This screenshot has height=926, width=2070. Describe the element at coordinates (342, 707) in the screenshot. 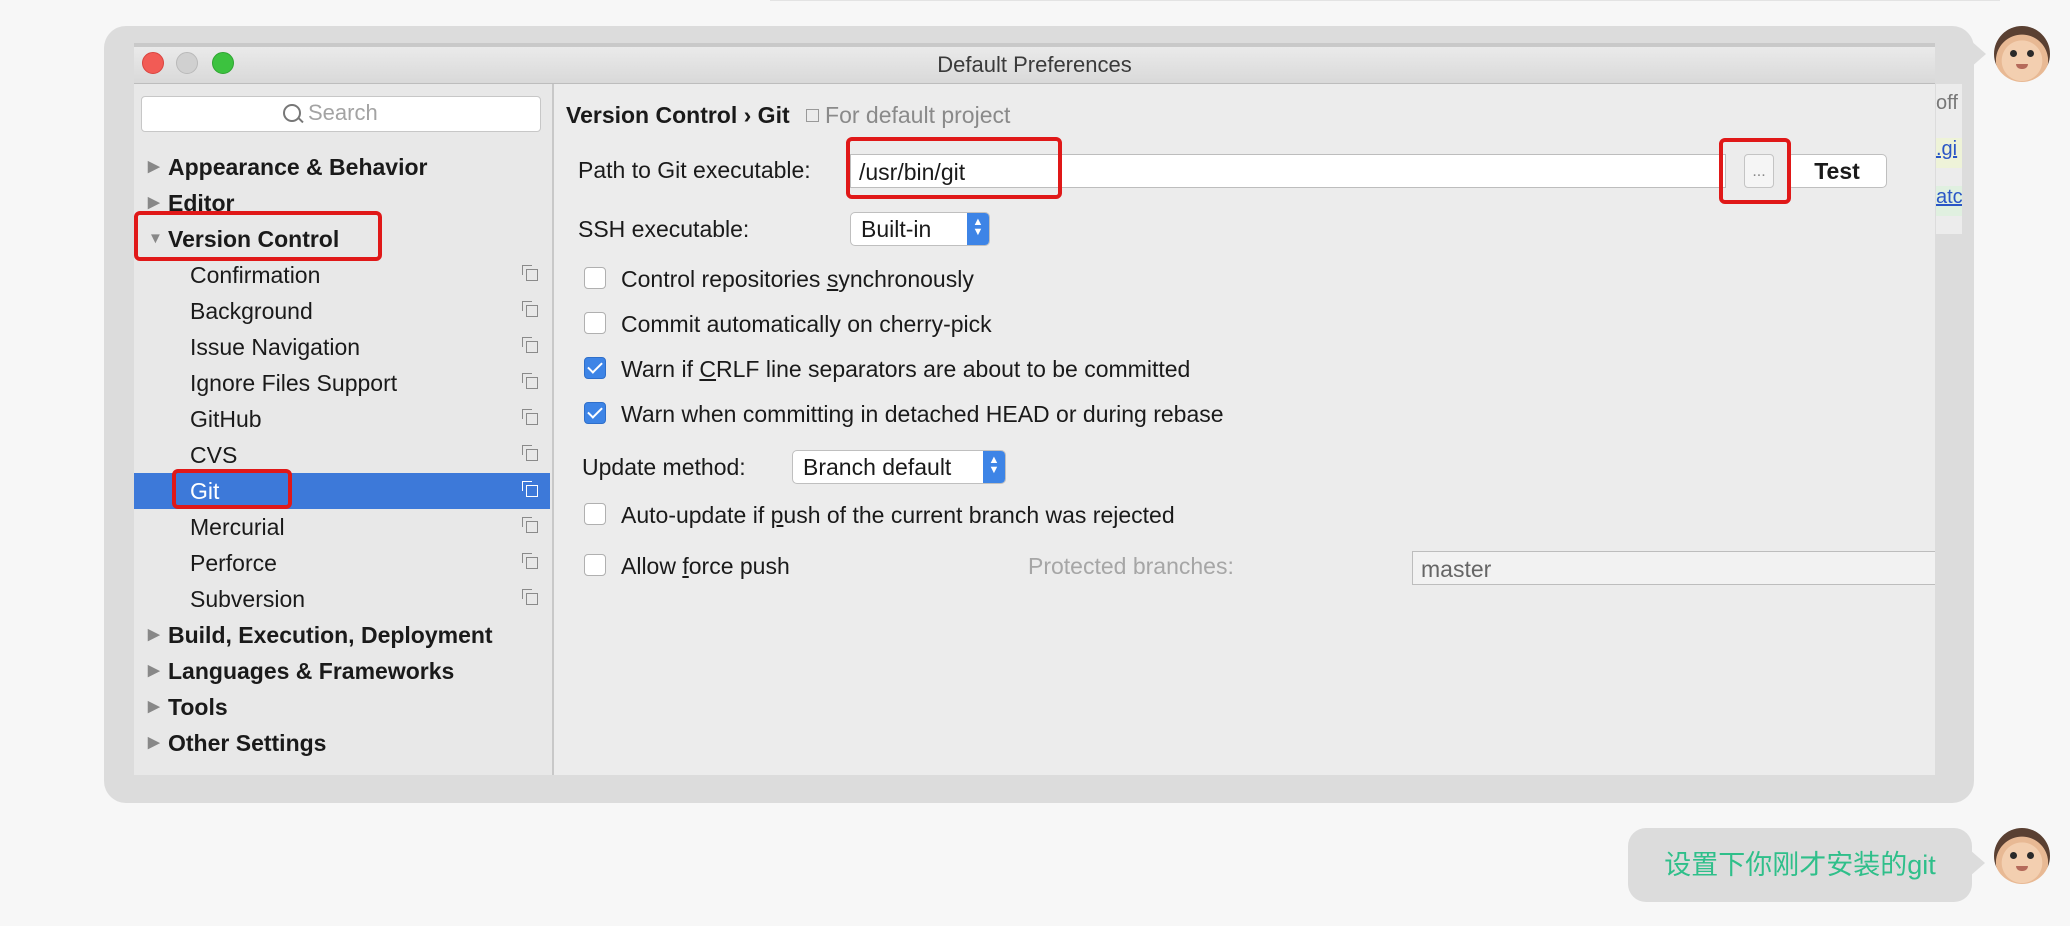

I see `sidebar-item-tools: ▶ Tools` at that location.